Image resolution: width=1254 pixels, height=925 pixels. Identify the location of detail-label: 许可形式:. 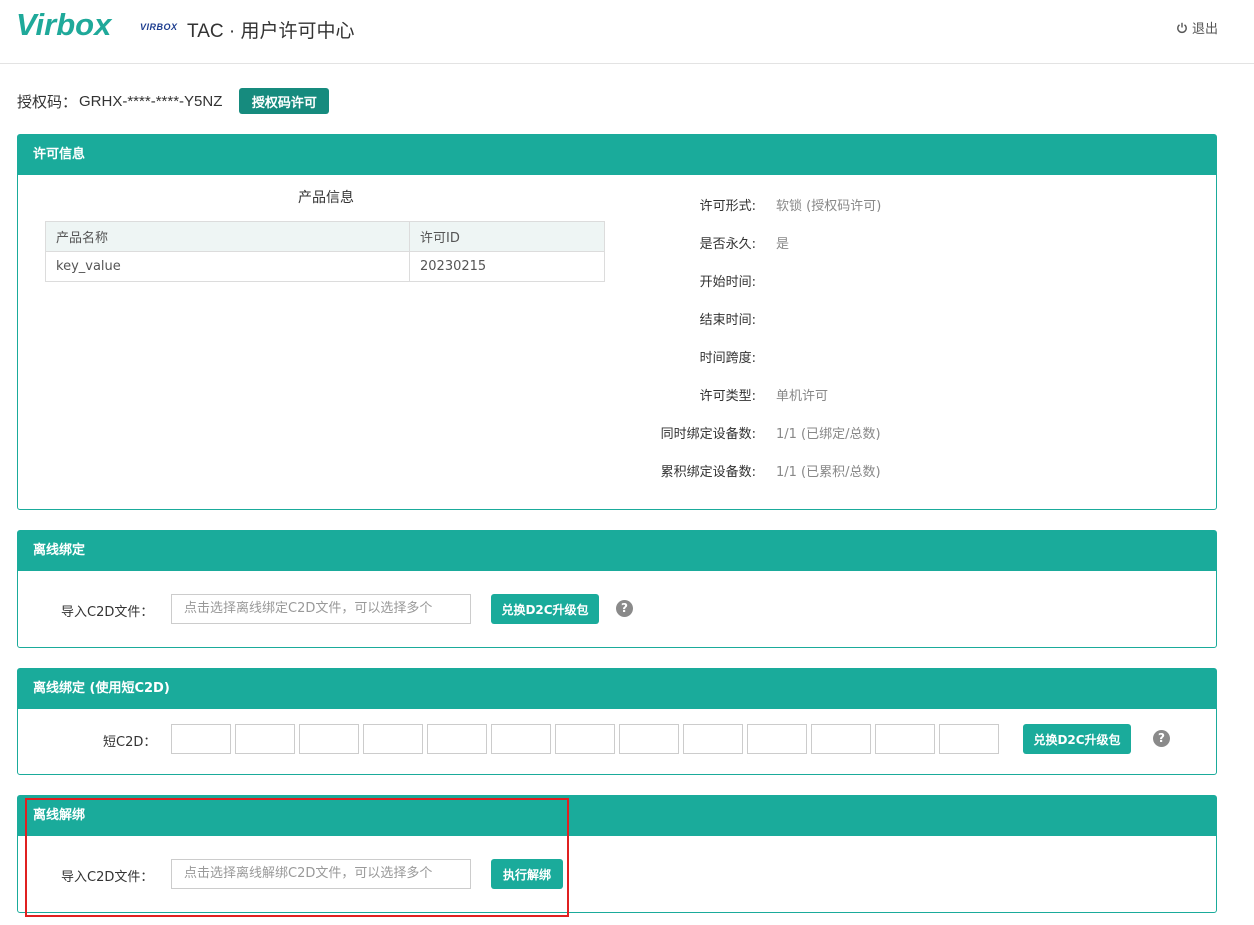
(727, 206).